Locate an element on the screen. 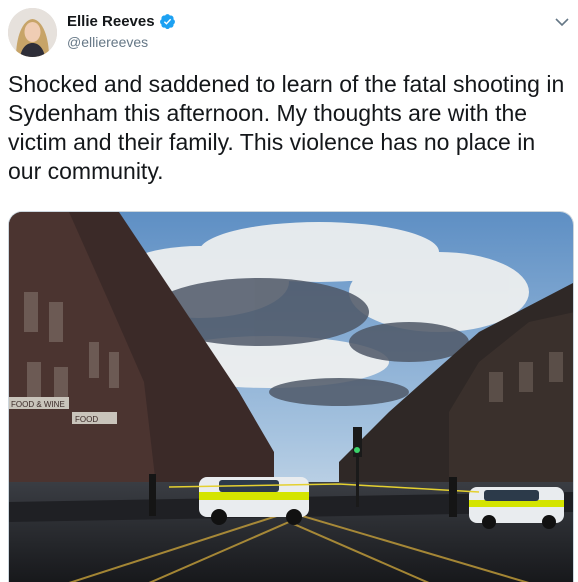 This screenshot has width=578, height=582. author-name-row: Ellie Reeves is located at coordinates (121, 21).